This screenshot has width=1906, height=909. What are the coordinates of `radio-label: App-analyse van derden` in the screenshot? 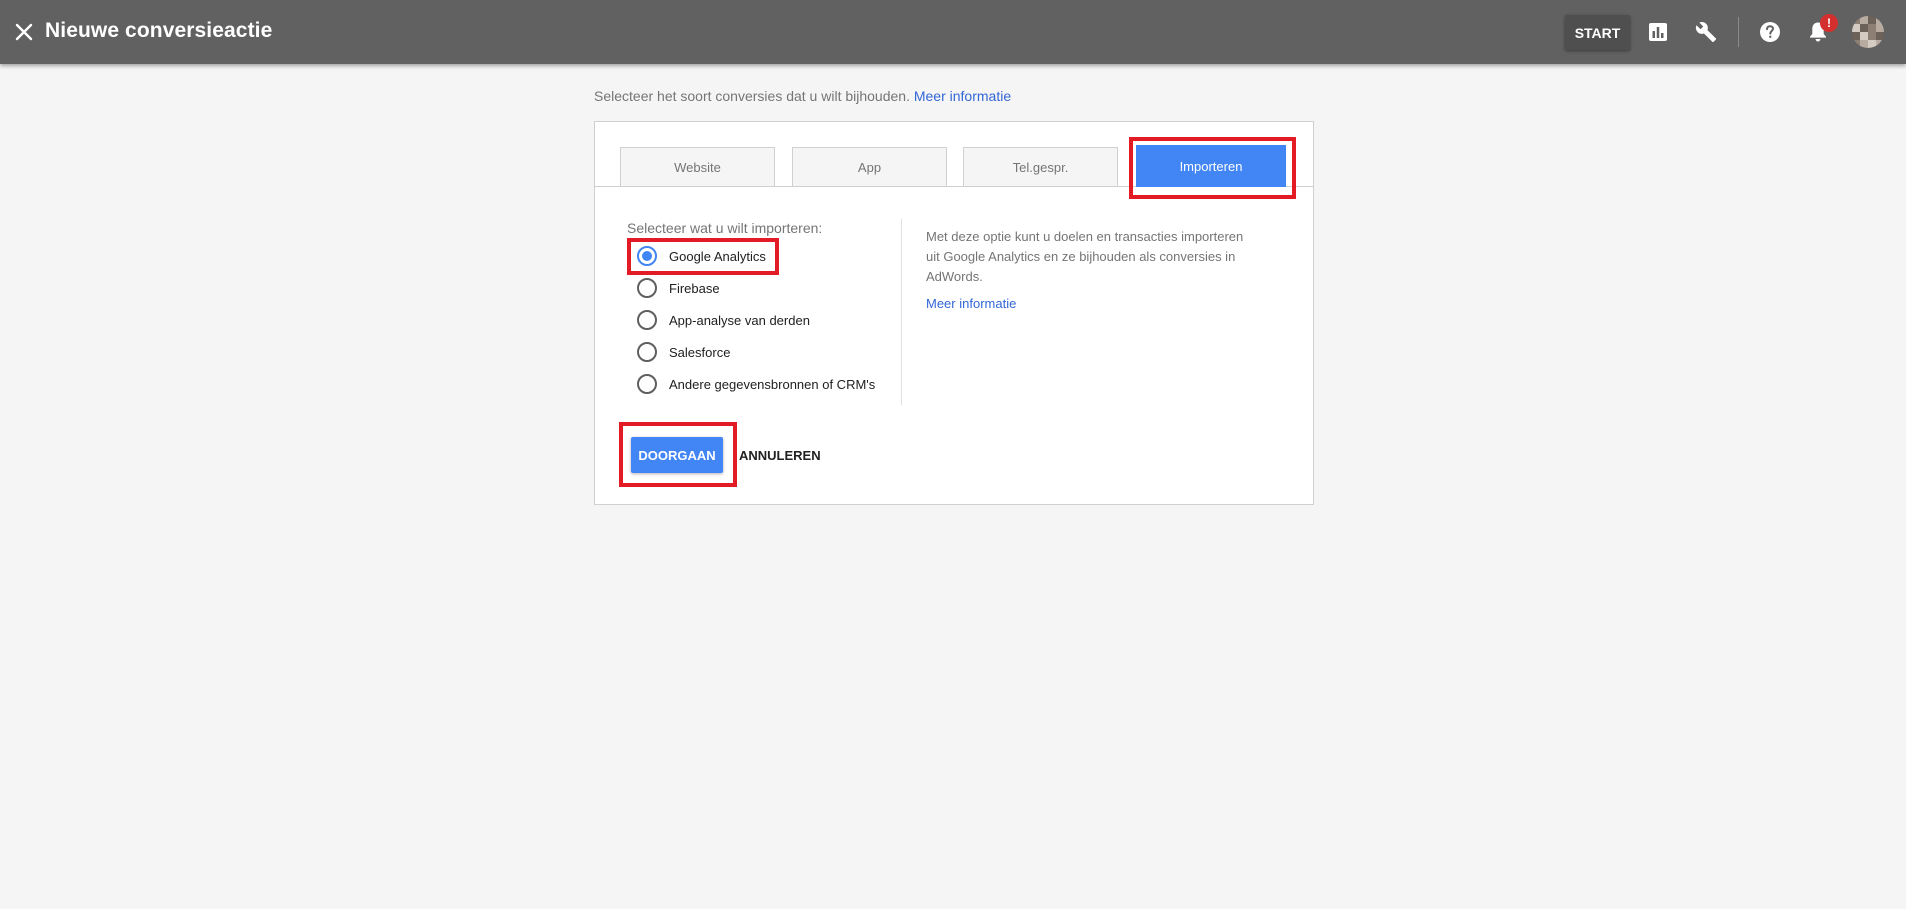 It's located at (739, 320).